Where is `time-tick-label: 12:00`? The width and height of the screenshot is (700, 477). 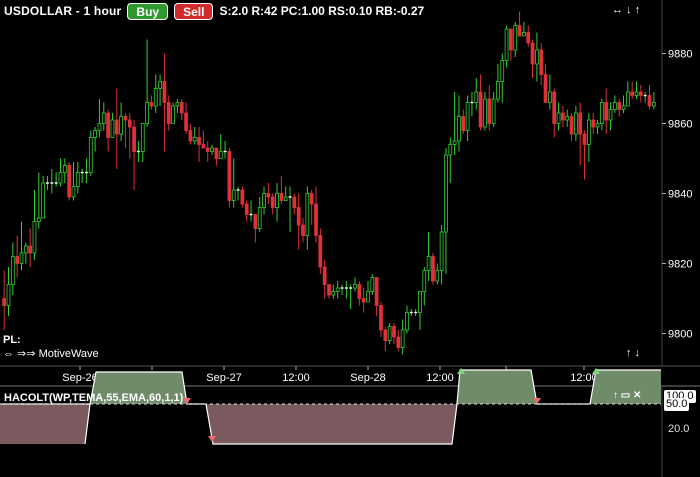
time-tick-label: 12:00 is located at coordinates (296, 378).